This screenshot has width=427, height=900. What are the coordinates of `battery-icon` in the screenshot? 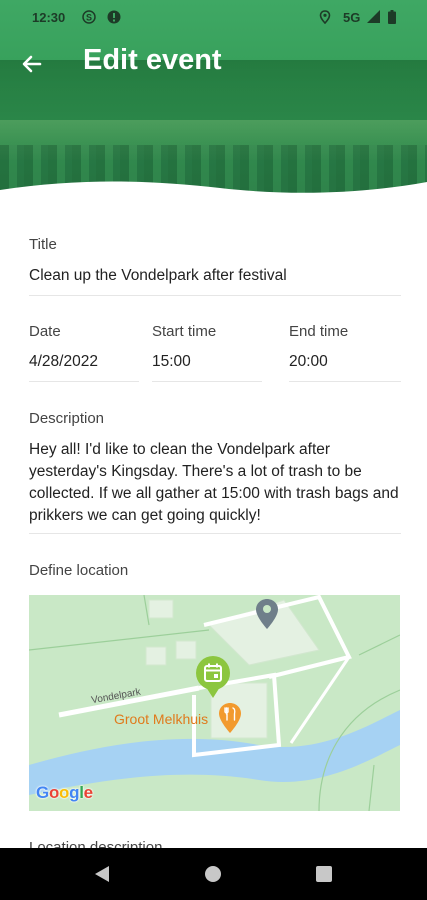 It's located at (392, 17).